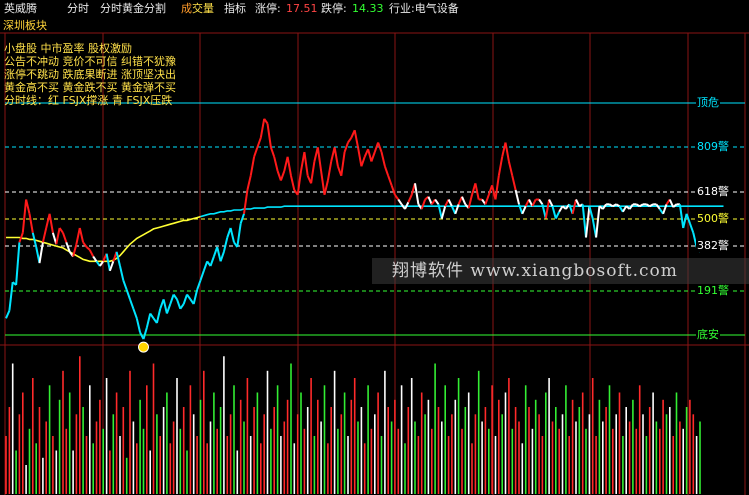  Describe the element at coordinates (235, 8) in the screenshot. I see `tab-indicator: 指标` at that location.